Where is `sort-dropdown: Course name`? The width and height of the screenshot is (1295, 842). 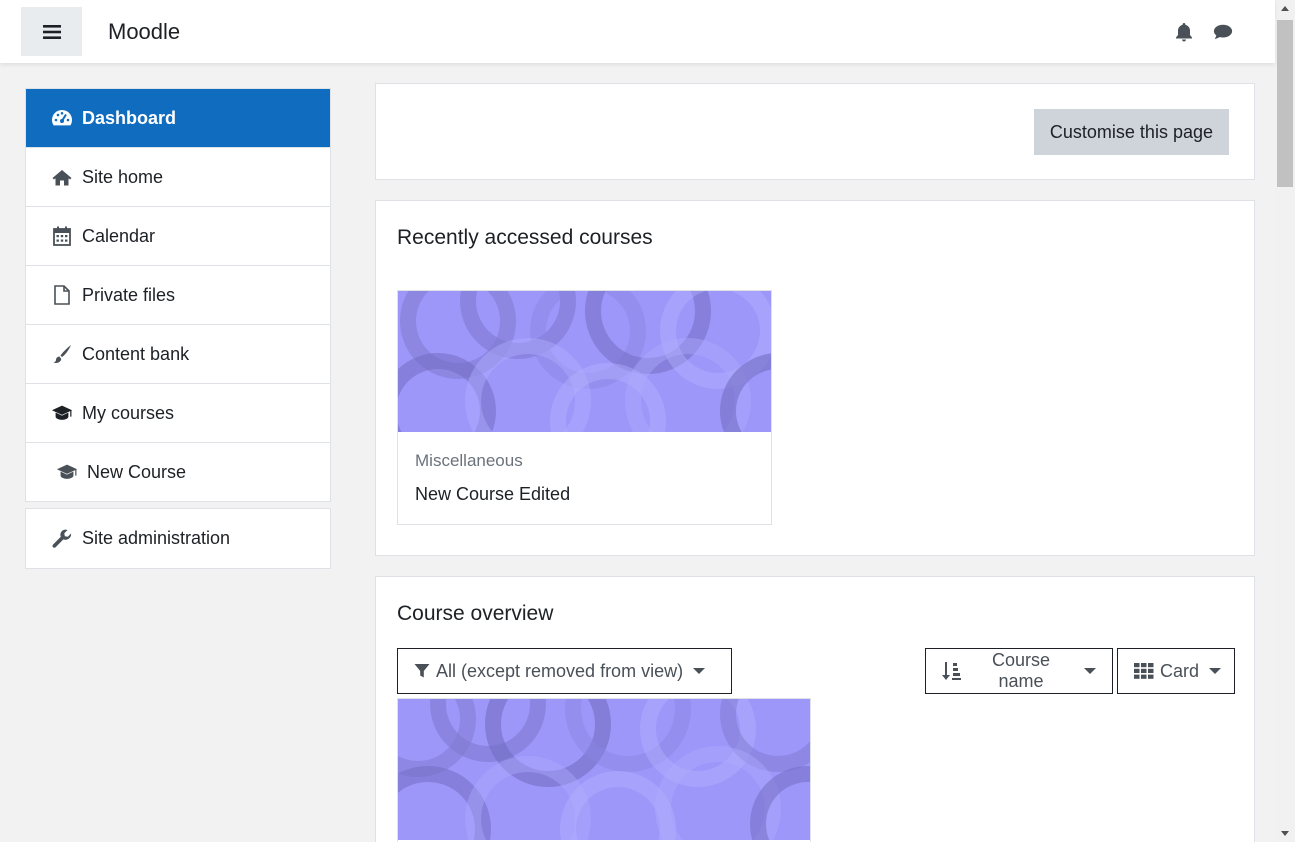
sort-dropdown: Course name is located at coordinates (1019, 671).